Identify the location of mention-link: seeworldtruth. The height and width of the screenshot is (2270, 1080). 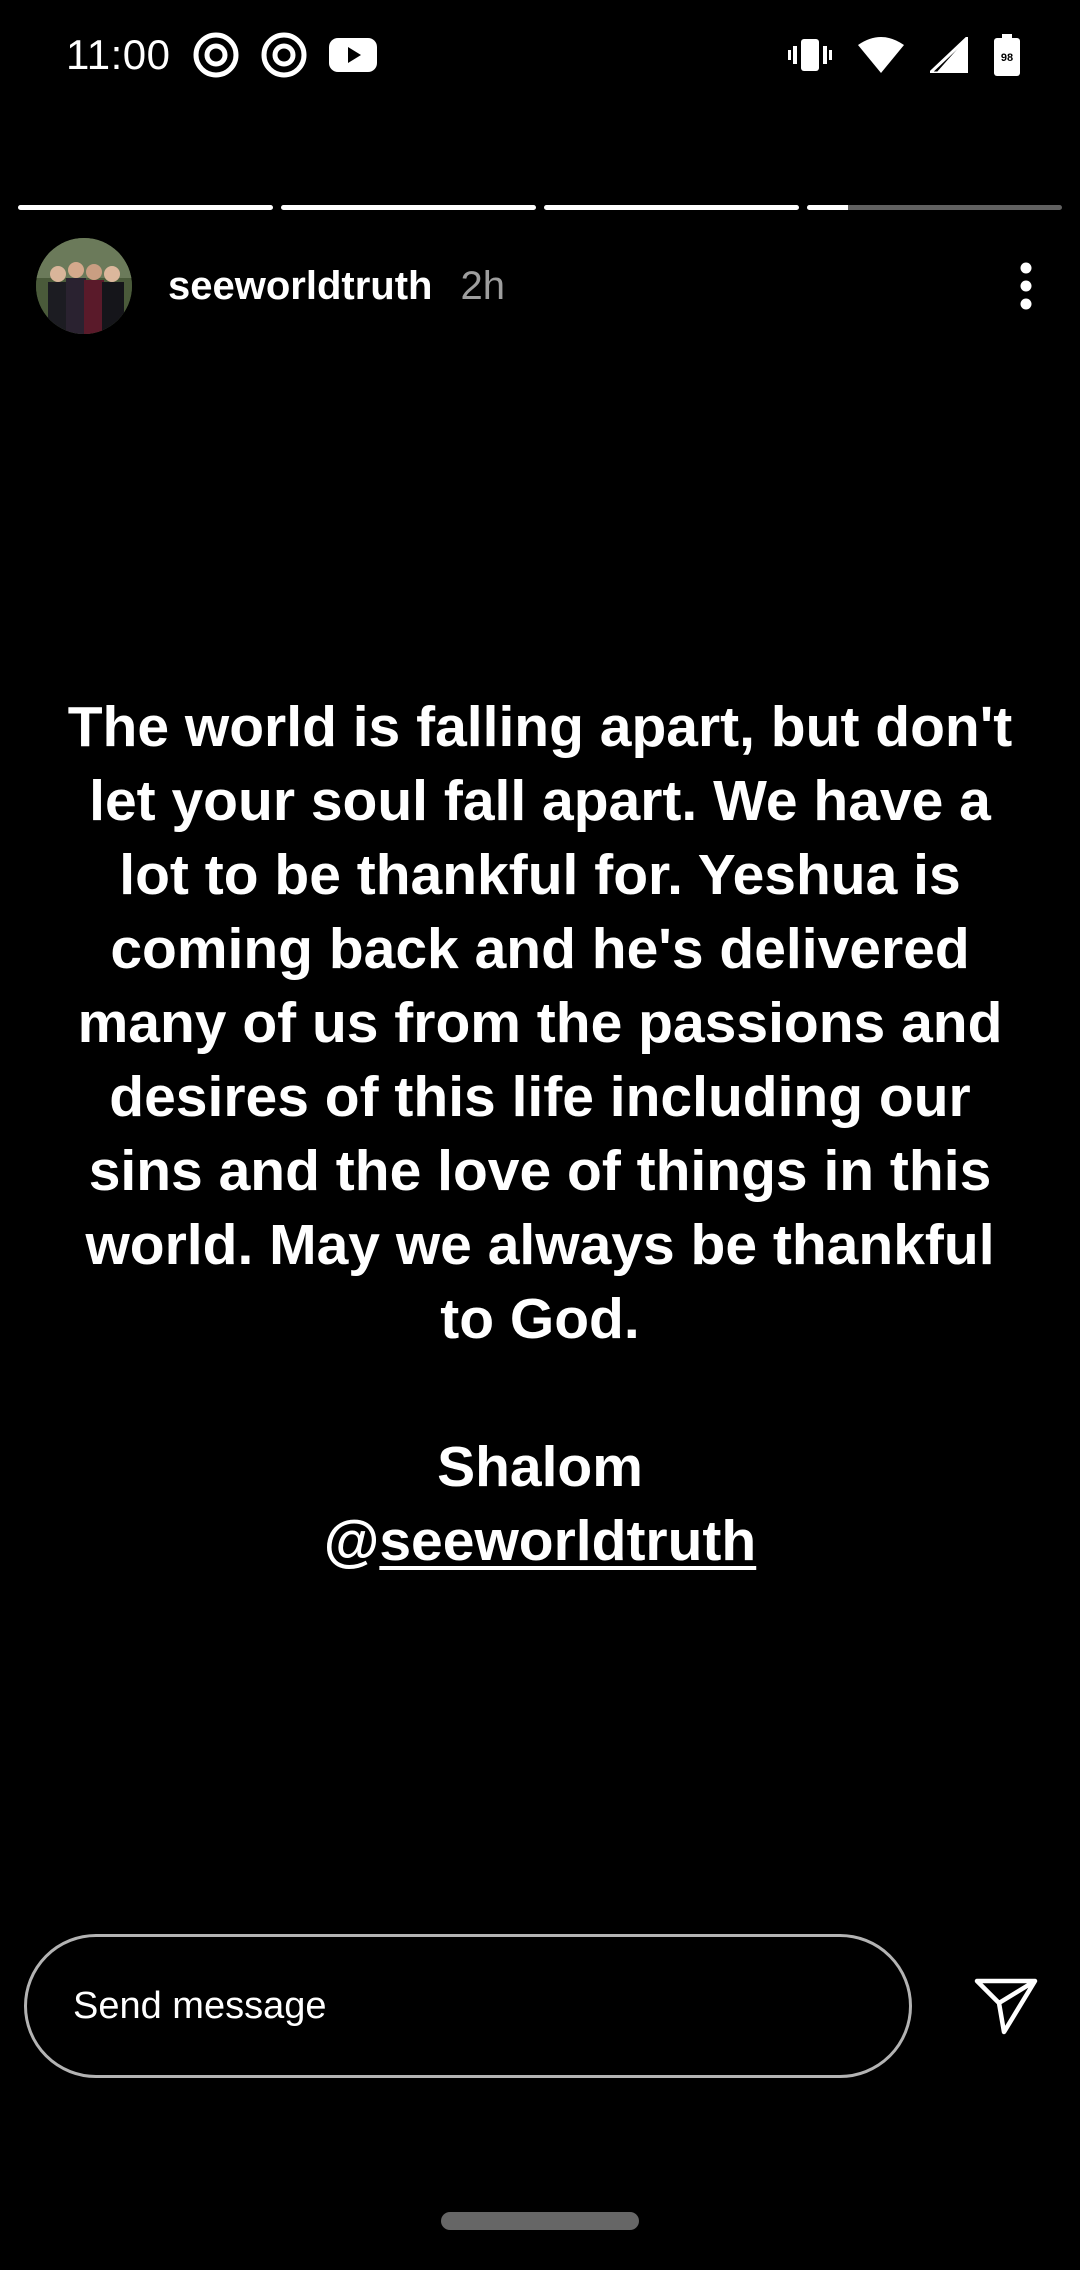
(567, 1541).